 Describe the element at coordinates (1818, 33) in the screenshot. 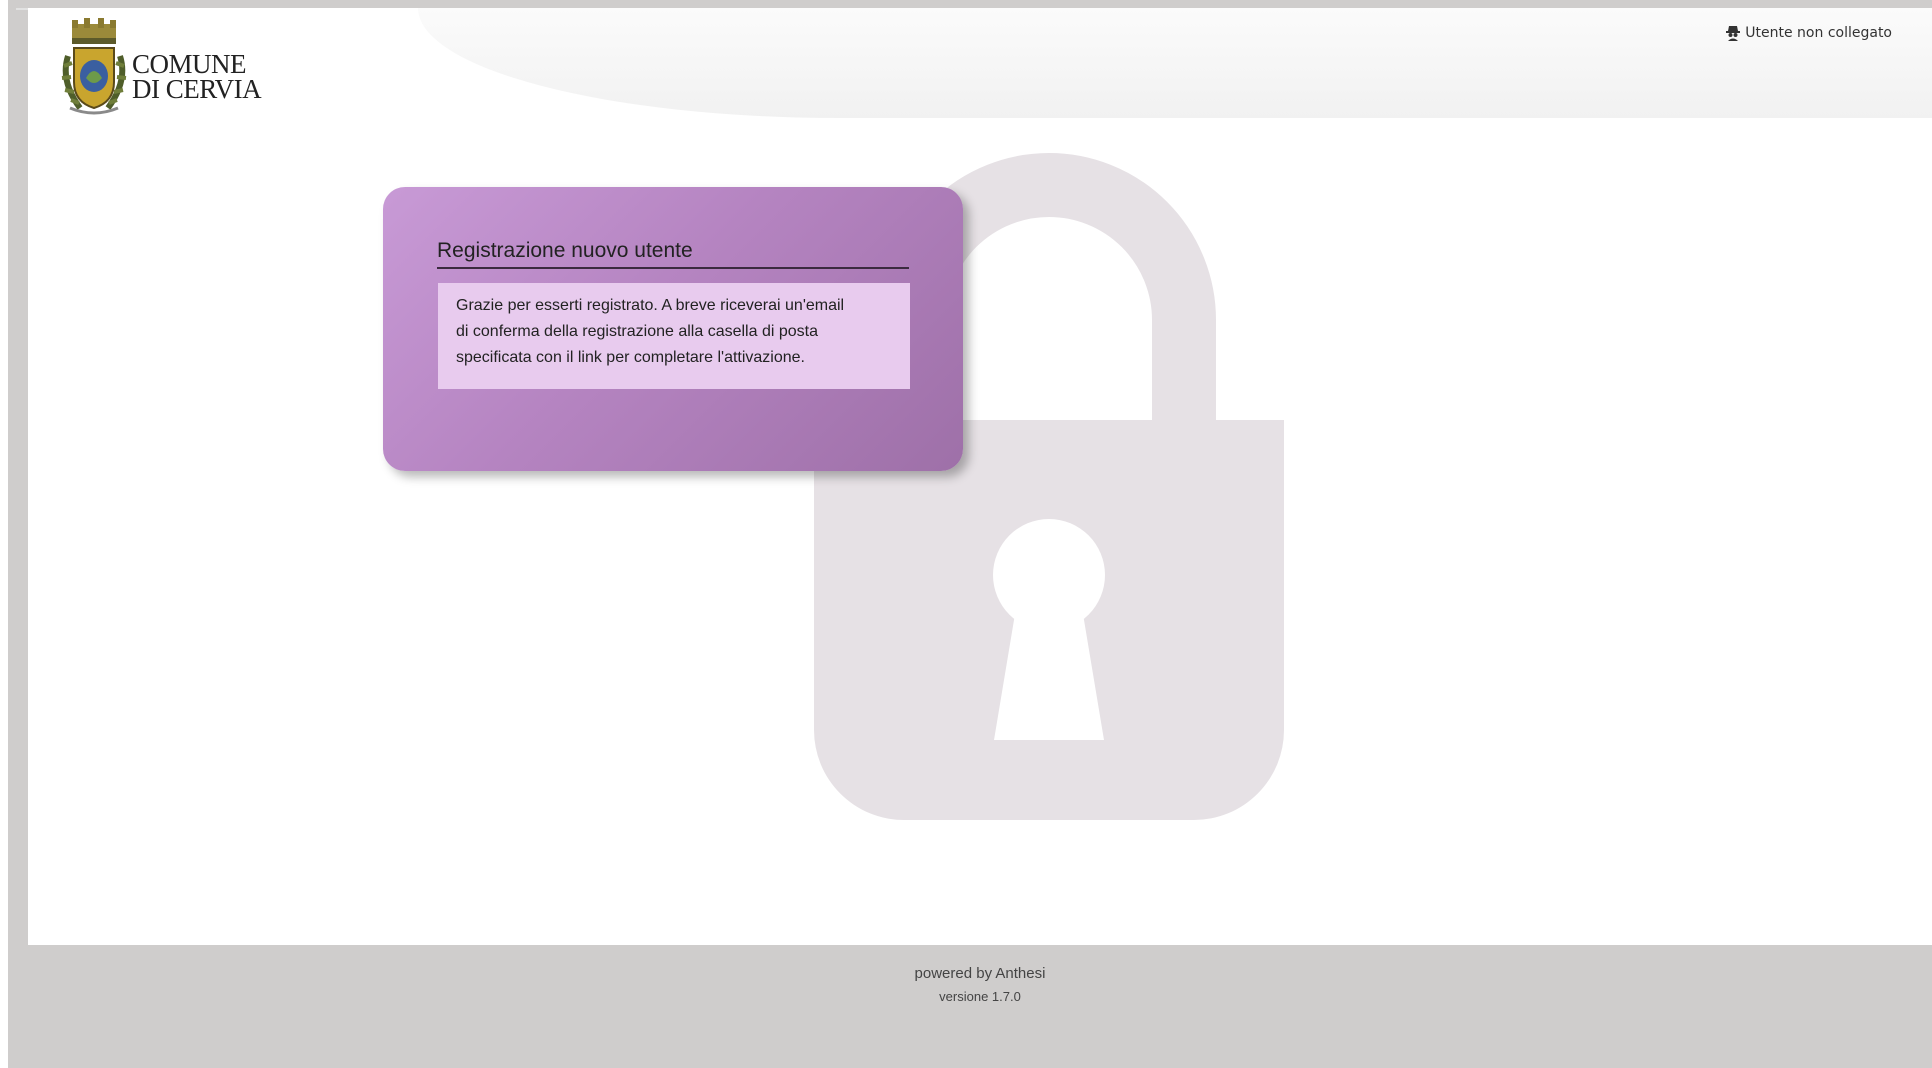

I see `user-status-label: Utente non collegato` at that location.